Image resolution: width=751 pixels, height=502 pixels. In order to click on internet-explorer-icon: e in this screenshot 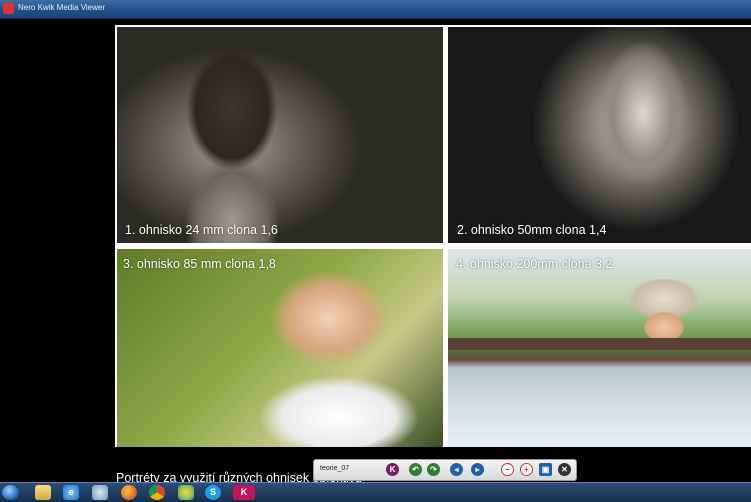, I will do `click(71, 492)`.